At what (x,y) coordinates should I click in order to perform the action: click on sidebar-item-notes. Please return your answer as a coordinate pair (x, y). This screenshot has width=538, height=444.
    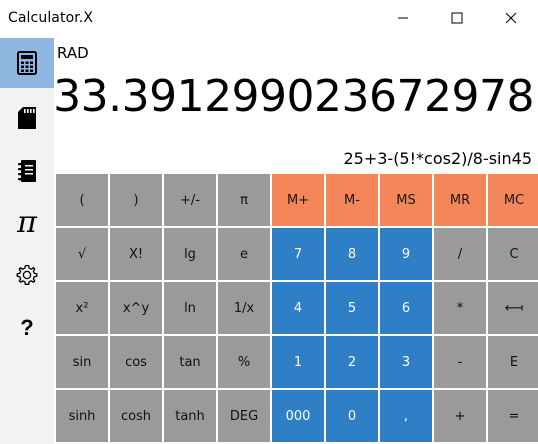
    Looking at the image, I should click on (27, 171).